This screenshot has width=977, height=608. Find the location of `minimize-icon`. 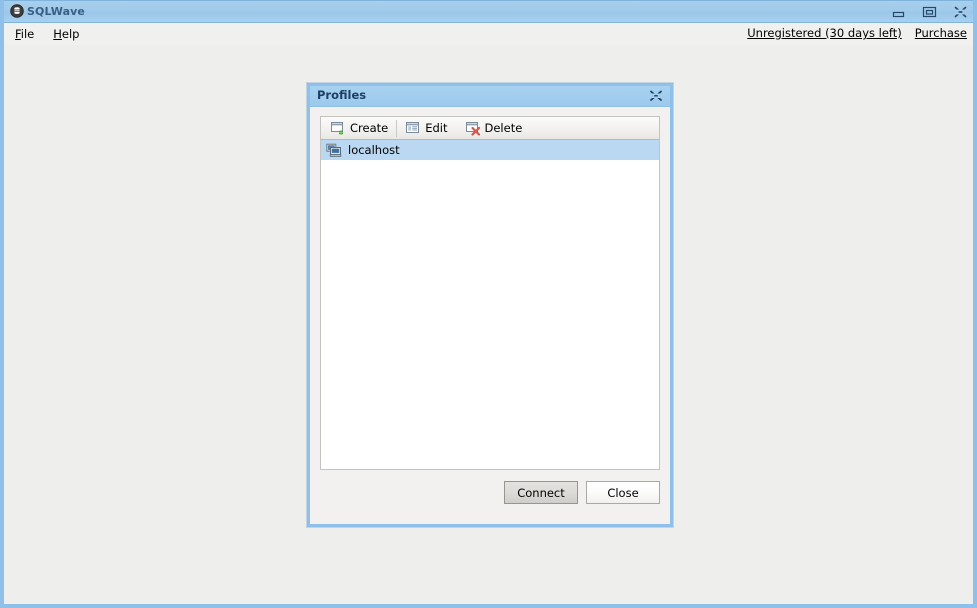

minimize-icon is located at coordinates (898, 12).